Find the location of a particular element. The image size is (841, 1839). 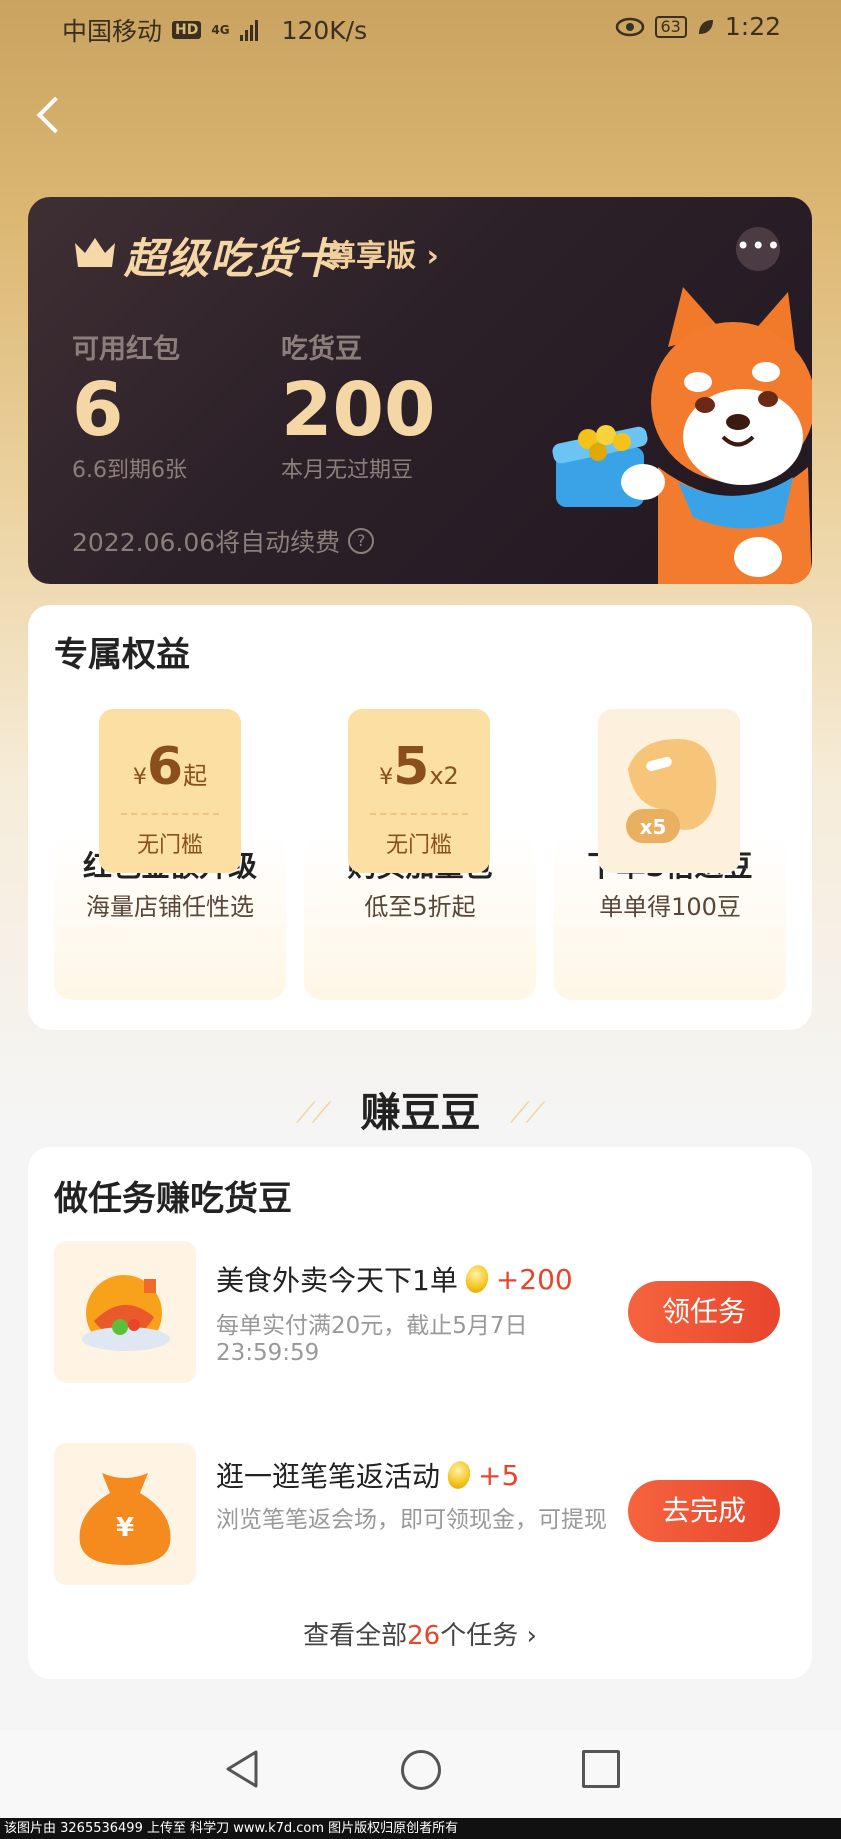

amount-suffix: 起 is located at coordinates (195, 776).